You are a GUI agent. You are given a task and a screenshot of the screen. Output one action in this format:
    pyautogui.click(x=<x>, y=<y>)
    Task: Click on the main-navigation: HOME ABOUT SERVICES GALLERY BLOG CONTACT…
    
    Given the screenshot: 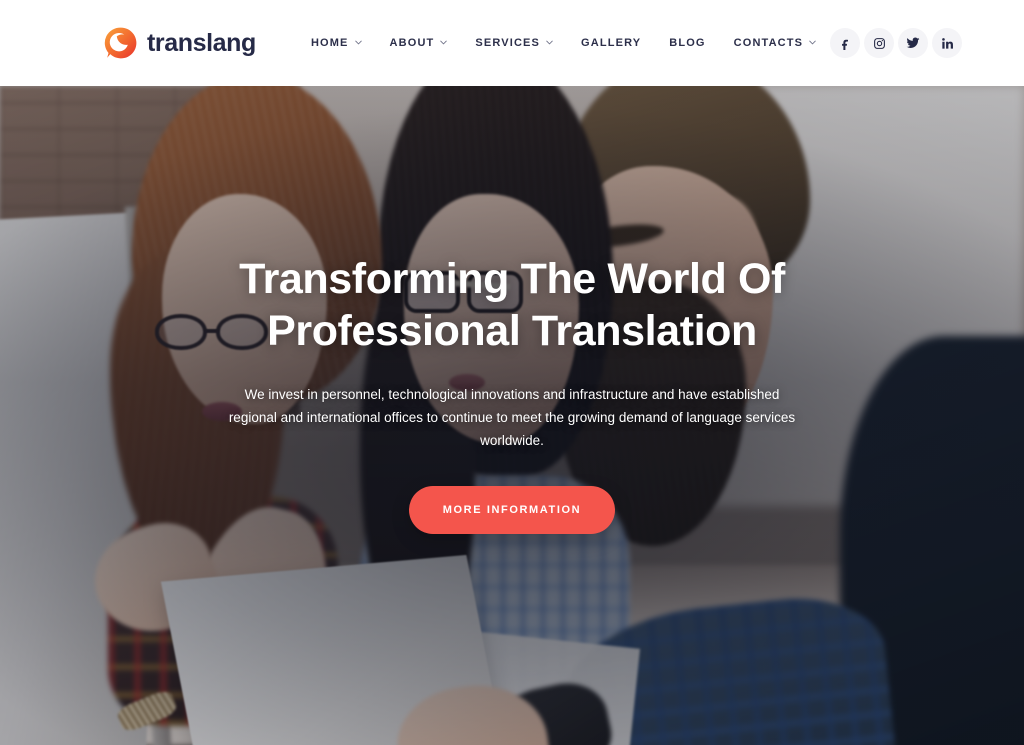 What is the action you would take?
    pyautogui.click(x=563, y=43)
    